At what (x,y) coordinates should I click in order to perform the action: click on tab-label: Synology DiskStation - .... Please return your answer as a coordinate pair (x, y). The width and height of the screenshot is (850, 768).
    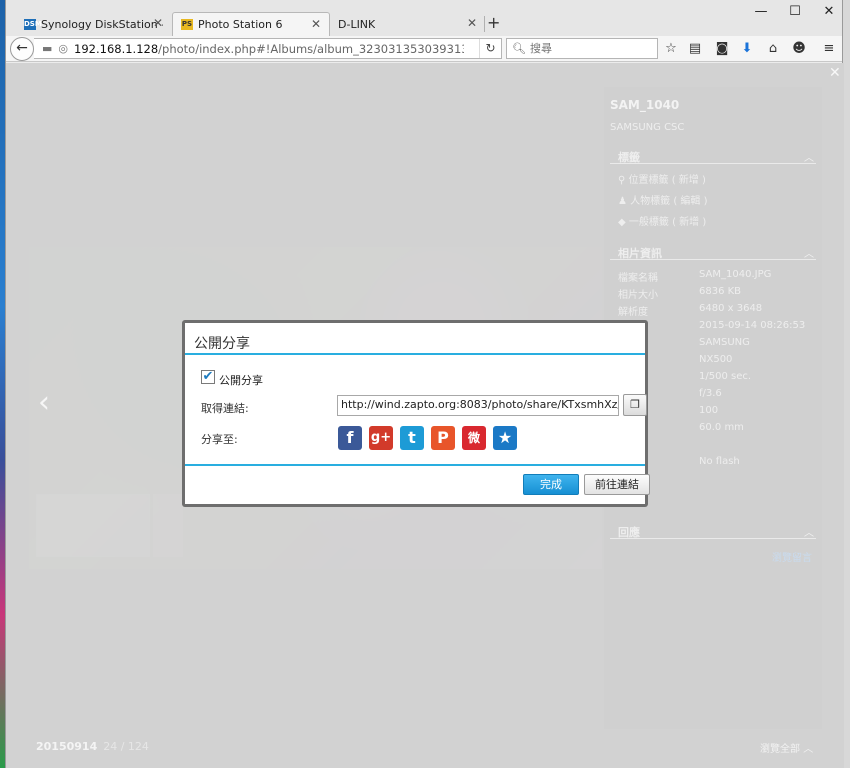
    Looking at the image, I should click on (102, 24).